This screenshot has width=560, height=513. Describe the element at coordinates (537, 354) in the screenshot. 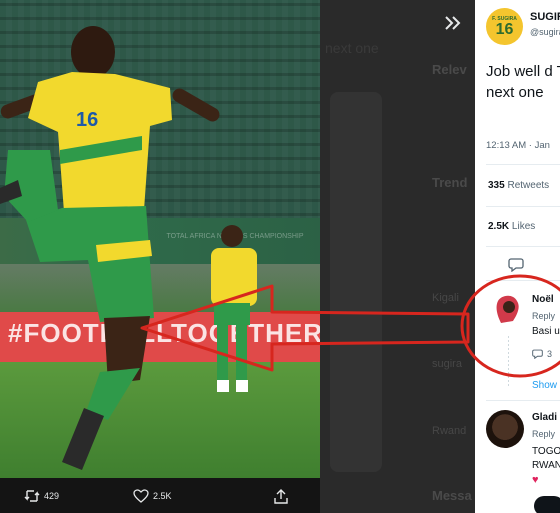

I see `comment-icon` at that location.